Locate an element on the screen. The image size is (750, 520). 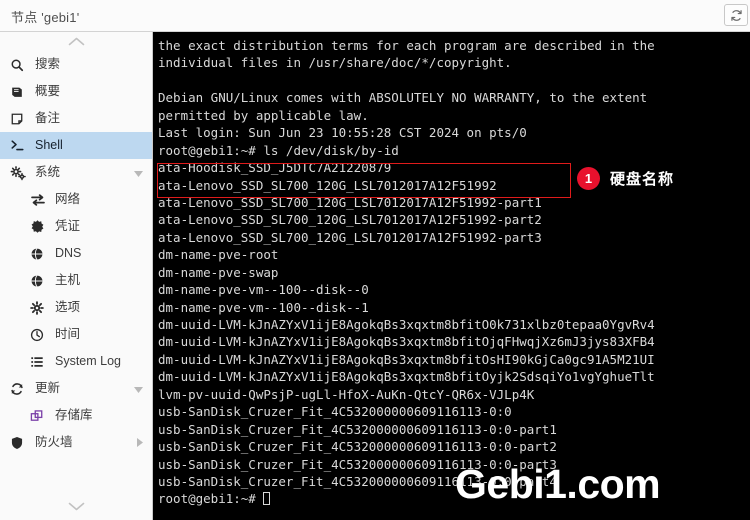
gears-icon is located at coordinates (20, 173).